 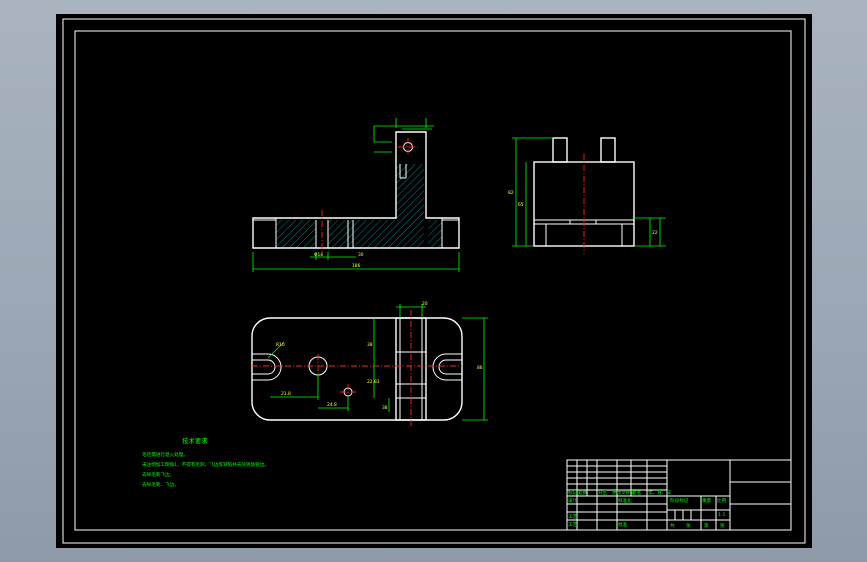 I want to click on plan-view: 86 21.8 24.8 R10 38 22.83 20 38, so click(x=369, y=363).